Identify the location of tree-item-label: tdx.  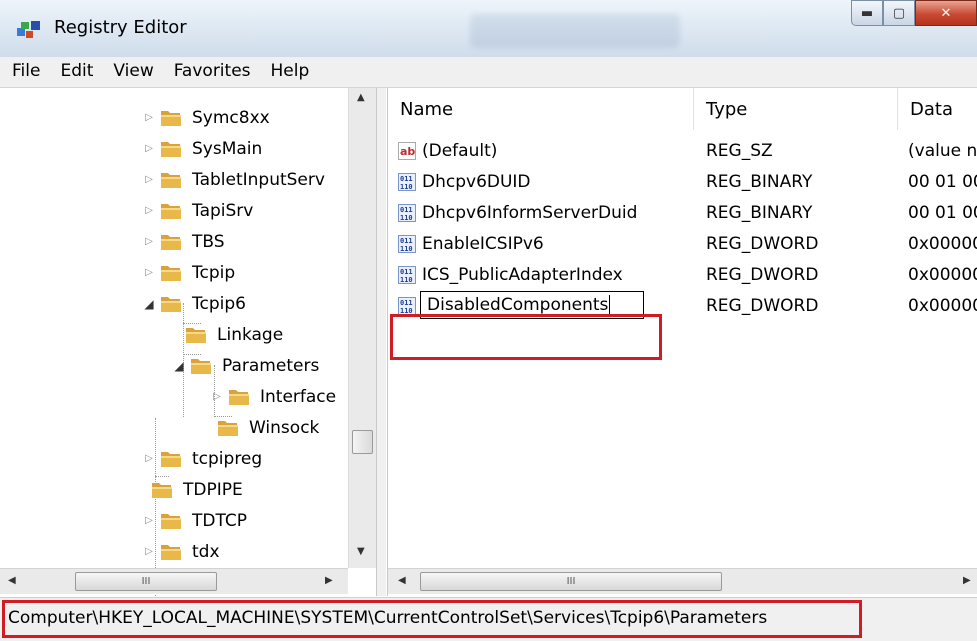
(206, 551).